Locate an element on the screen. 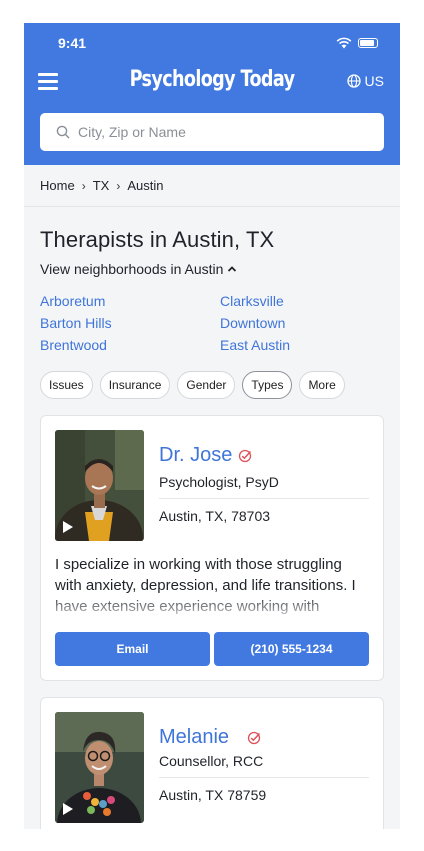 This screenshot has height=851, width=424. therapist-location: Austin, TX 78759 is located at coordinates (213, 795).